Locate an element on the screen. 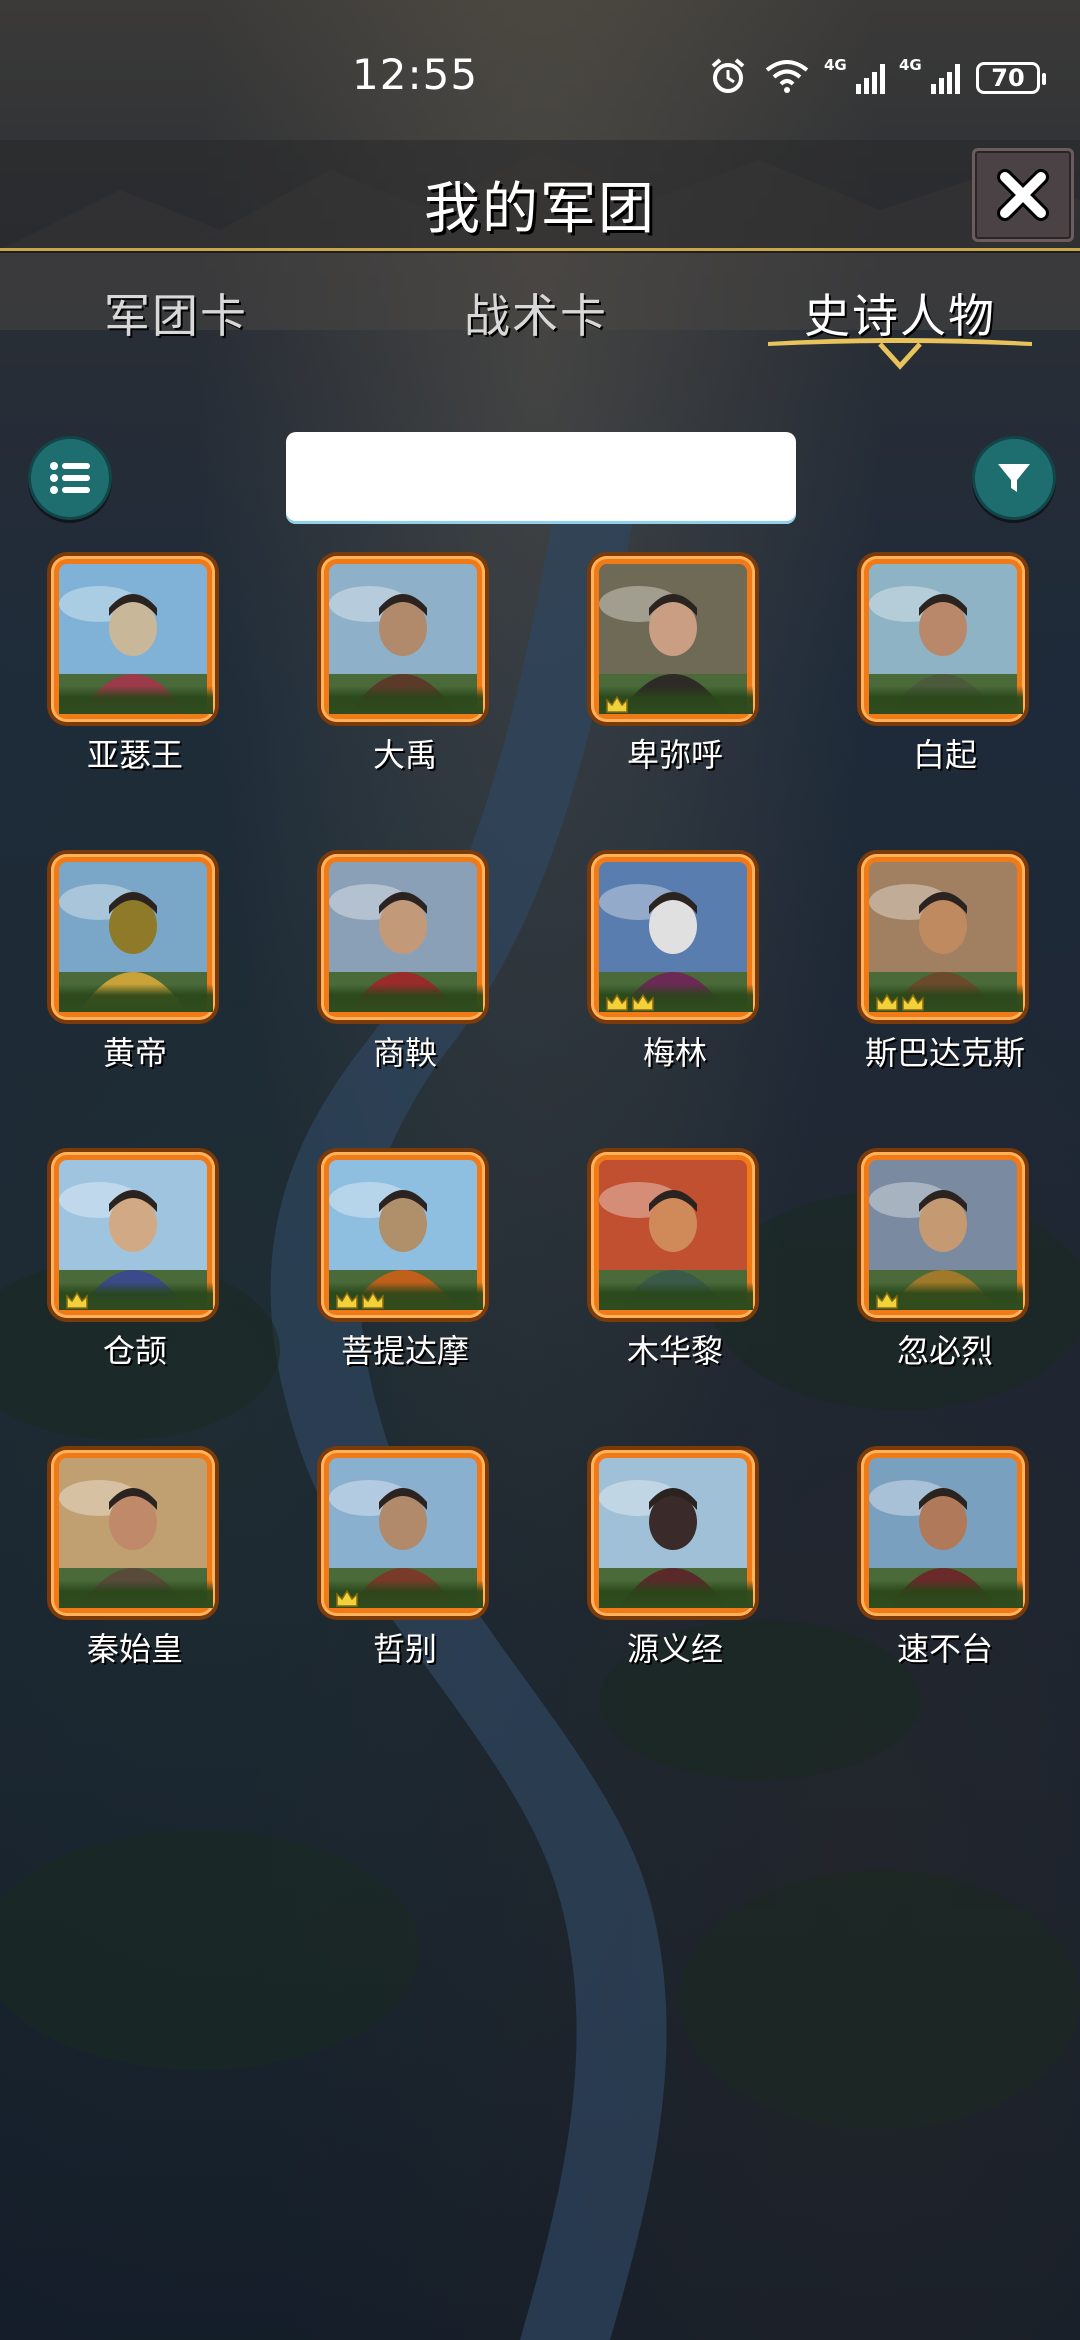  hero-card: 梅林 is located at coordinates (675, 974).